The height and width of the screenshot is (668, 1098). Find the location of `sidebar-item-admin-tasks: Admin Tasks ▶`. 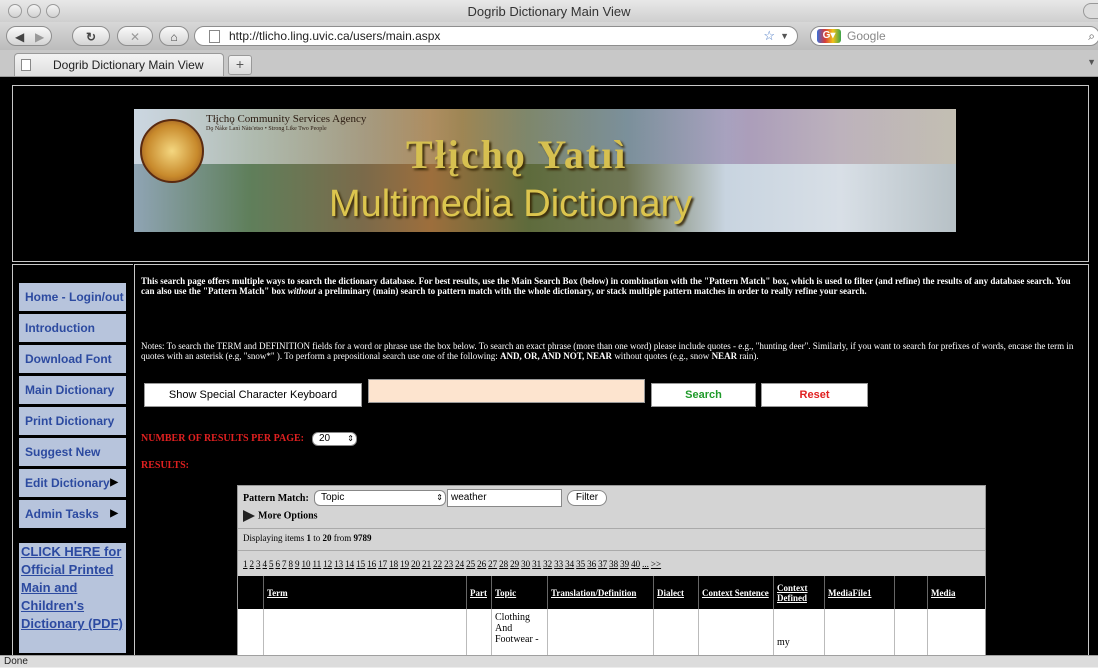

sidebar-item-admin-tasks: Admin Tasks ▶ is located at coordinates (72, 514).